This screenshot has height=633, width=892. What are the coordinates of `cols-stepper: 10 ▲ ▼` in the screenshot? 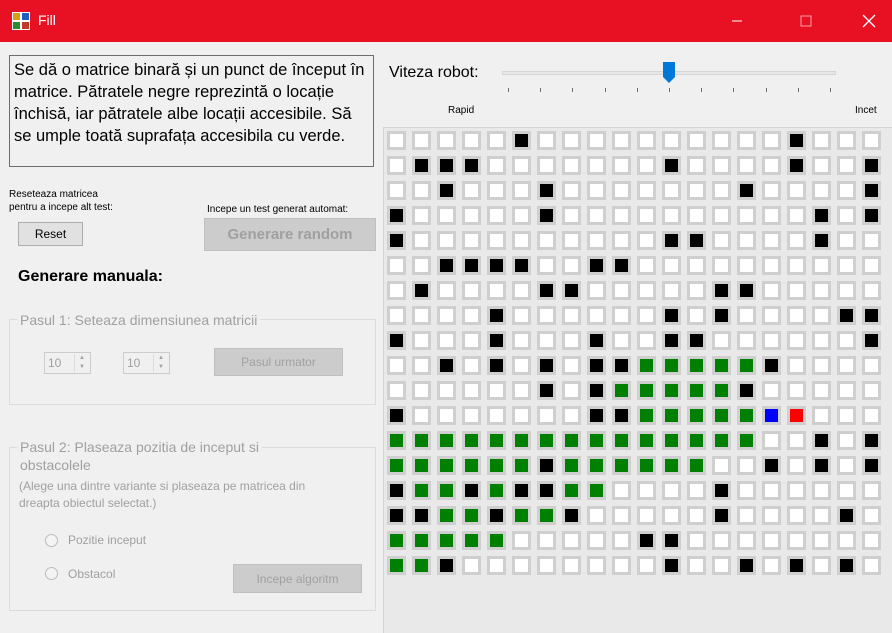 It's located at (146, 363).